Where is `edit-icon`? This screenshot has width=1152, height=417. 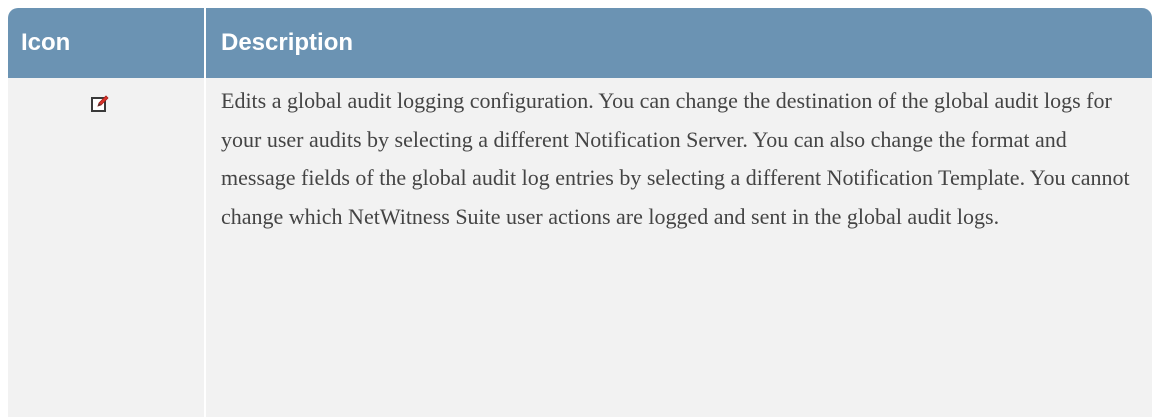
edit-icon is located at coordinates (101, 105).